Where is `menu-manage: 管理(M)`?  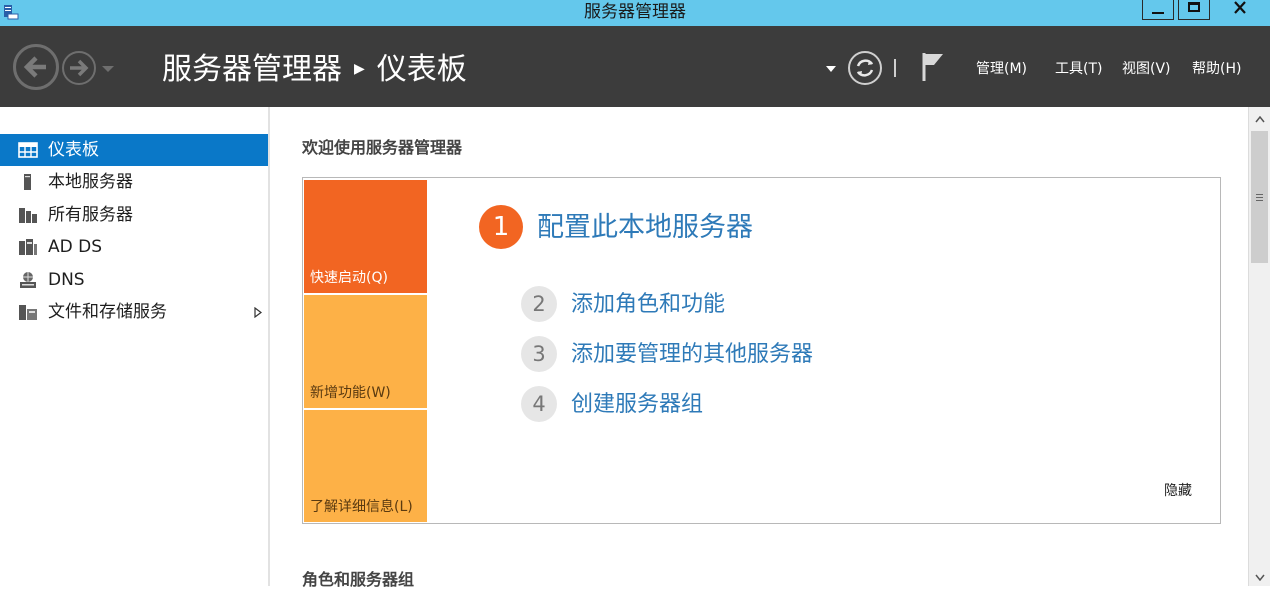
menu-manage: 管理(M) is located at coordinates (1001, 69).